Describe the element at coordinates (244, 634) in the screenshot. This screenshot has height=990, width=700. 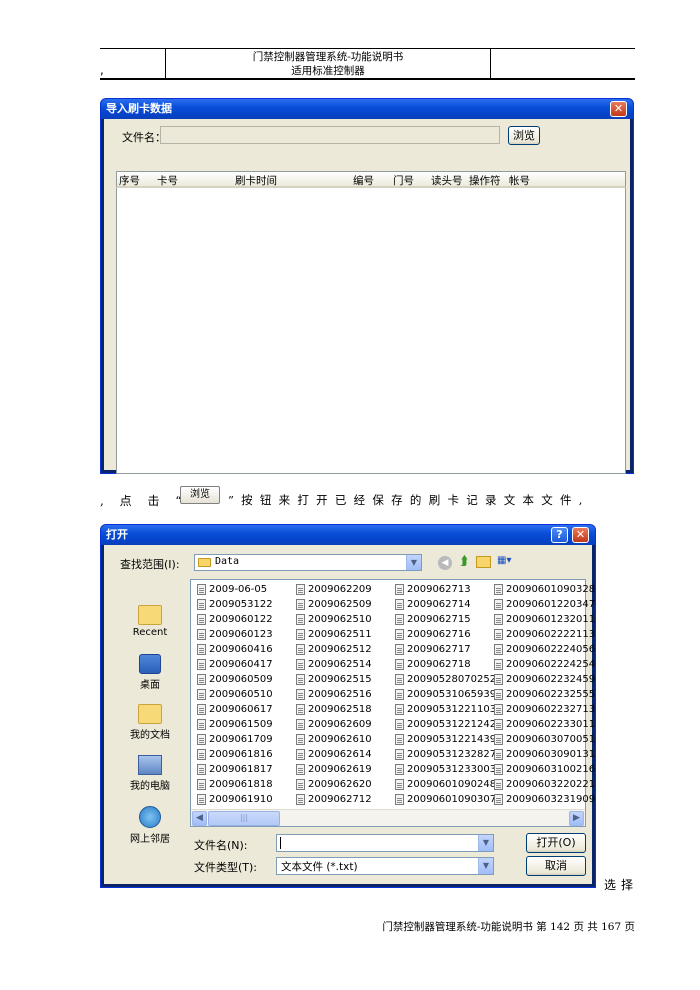
I see `file-item: 2009060123` at that location.